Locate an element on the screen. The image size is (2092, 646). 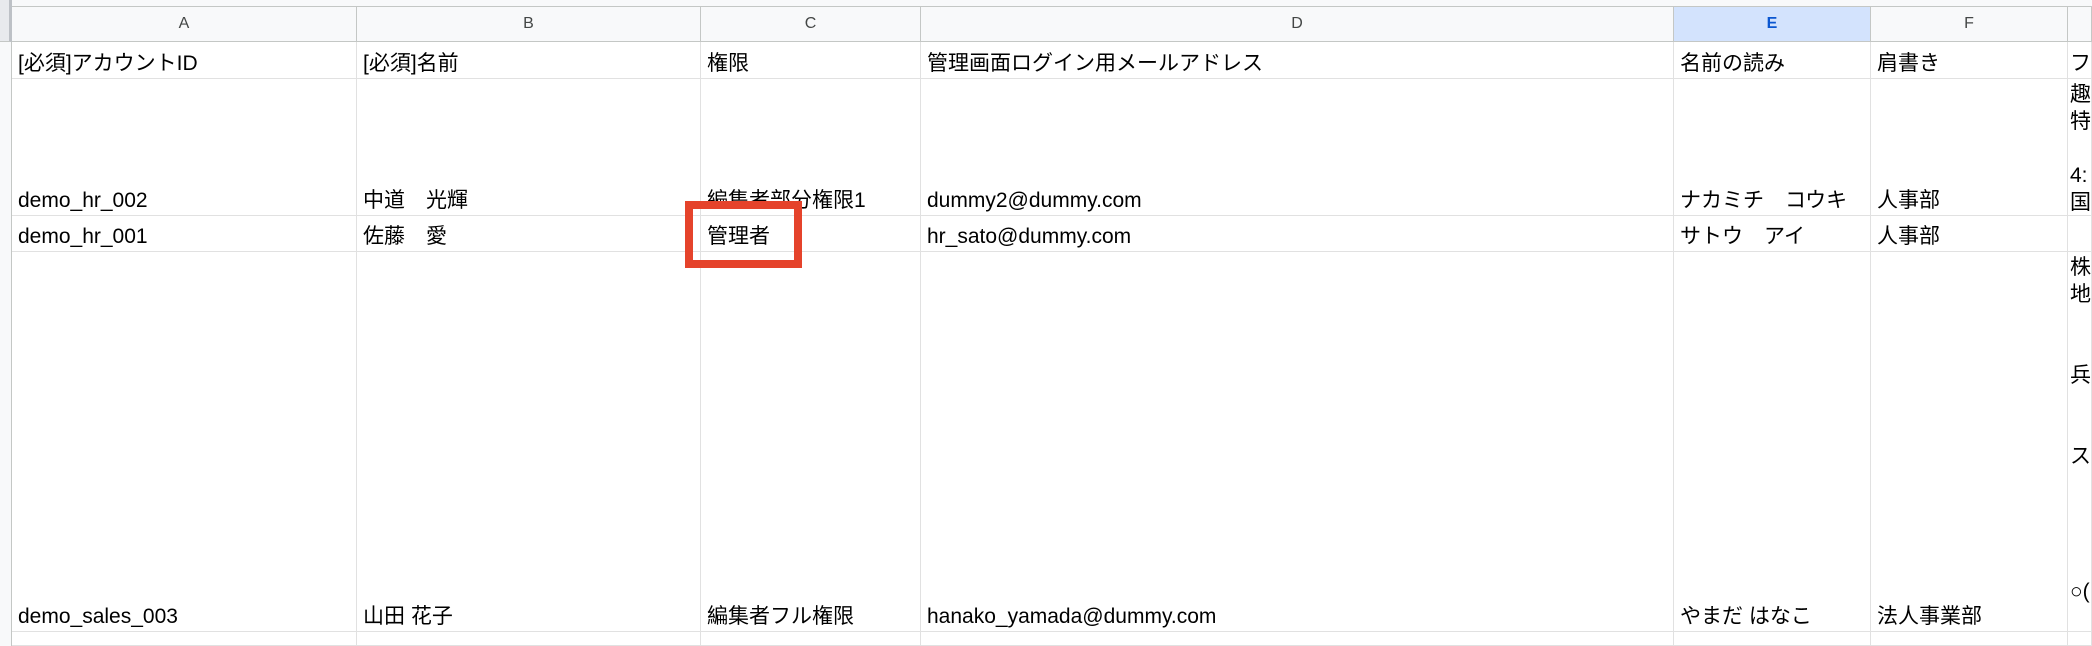
profile-text-fragment: 株 地 | 兵 | ス ( | ○( is located at coordinates (2080, 429).